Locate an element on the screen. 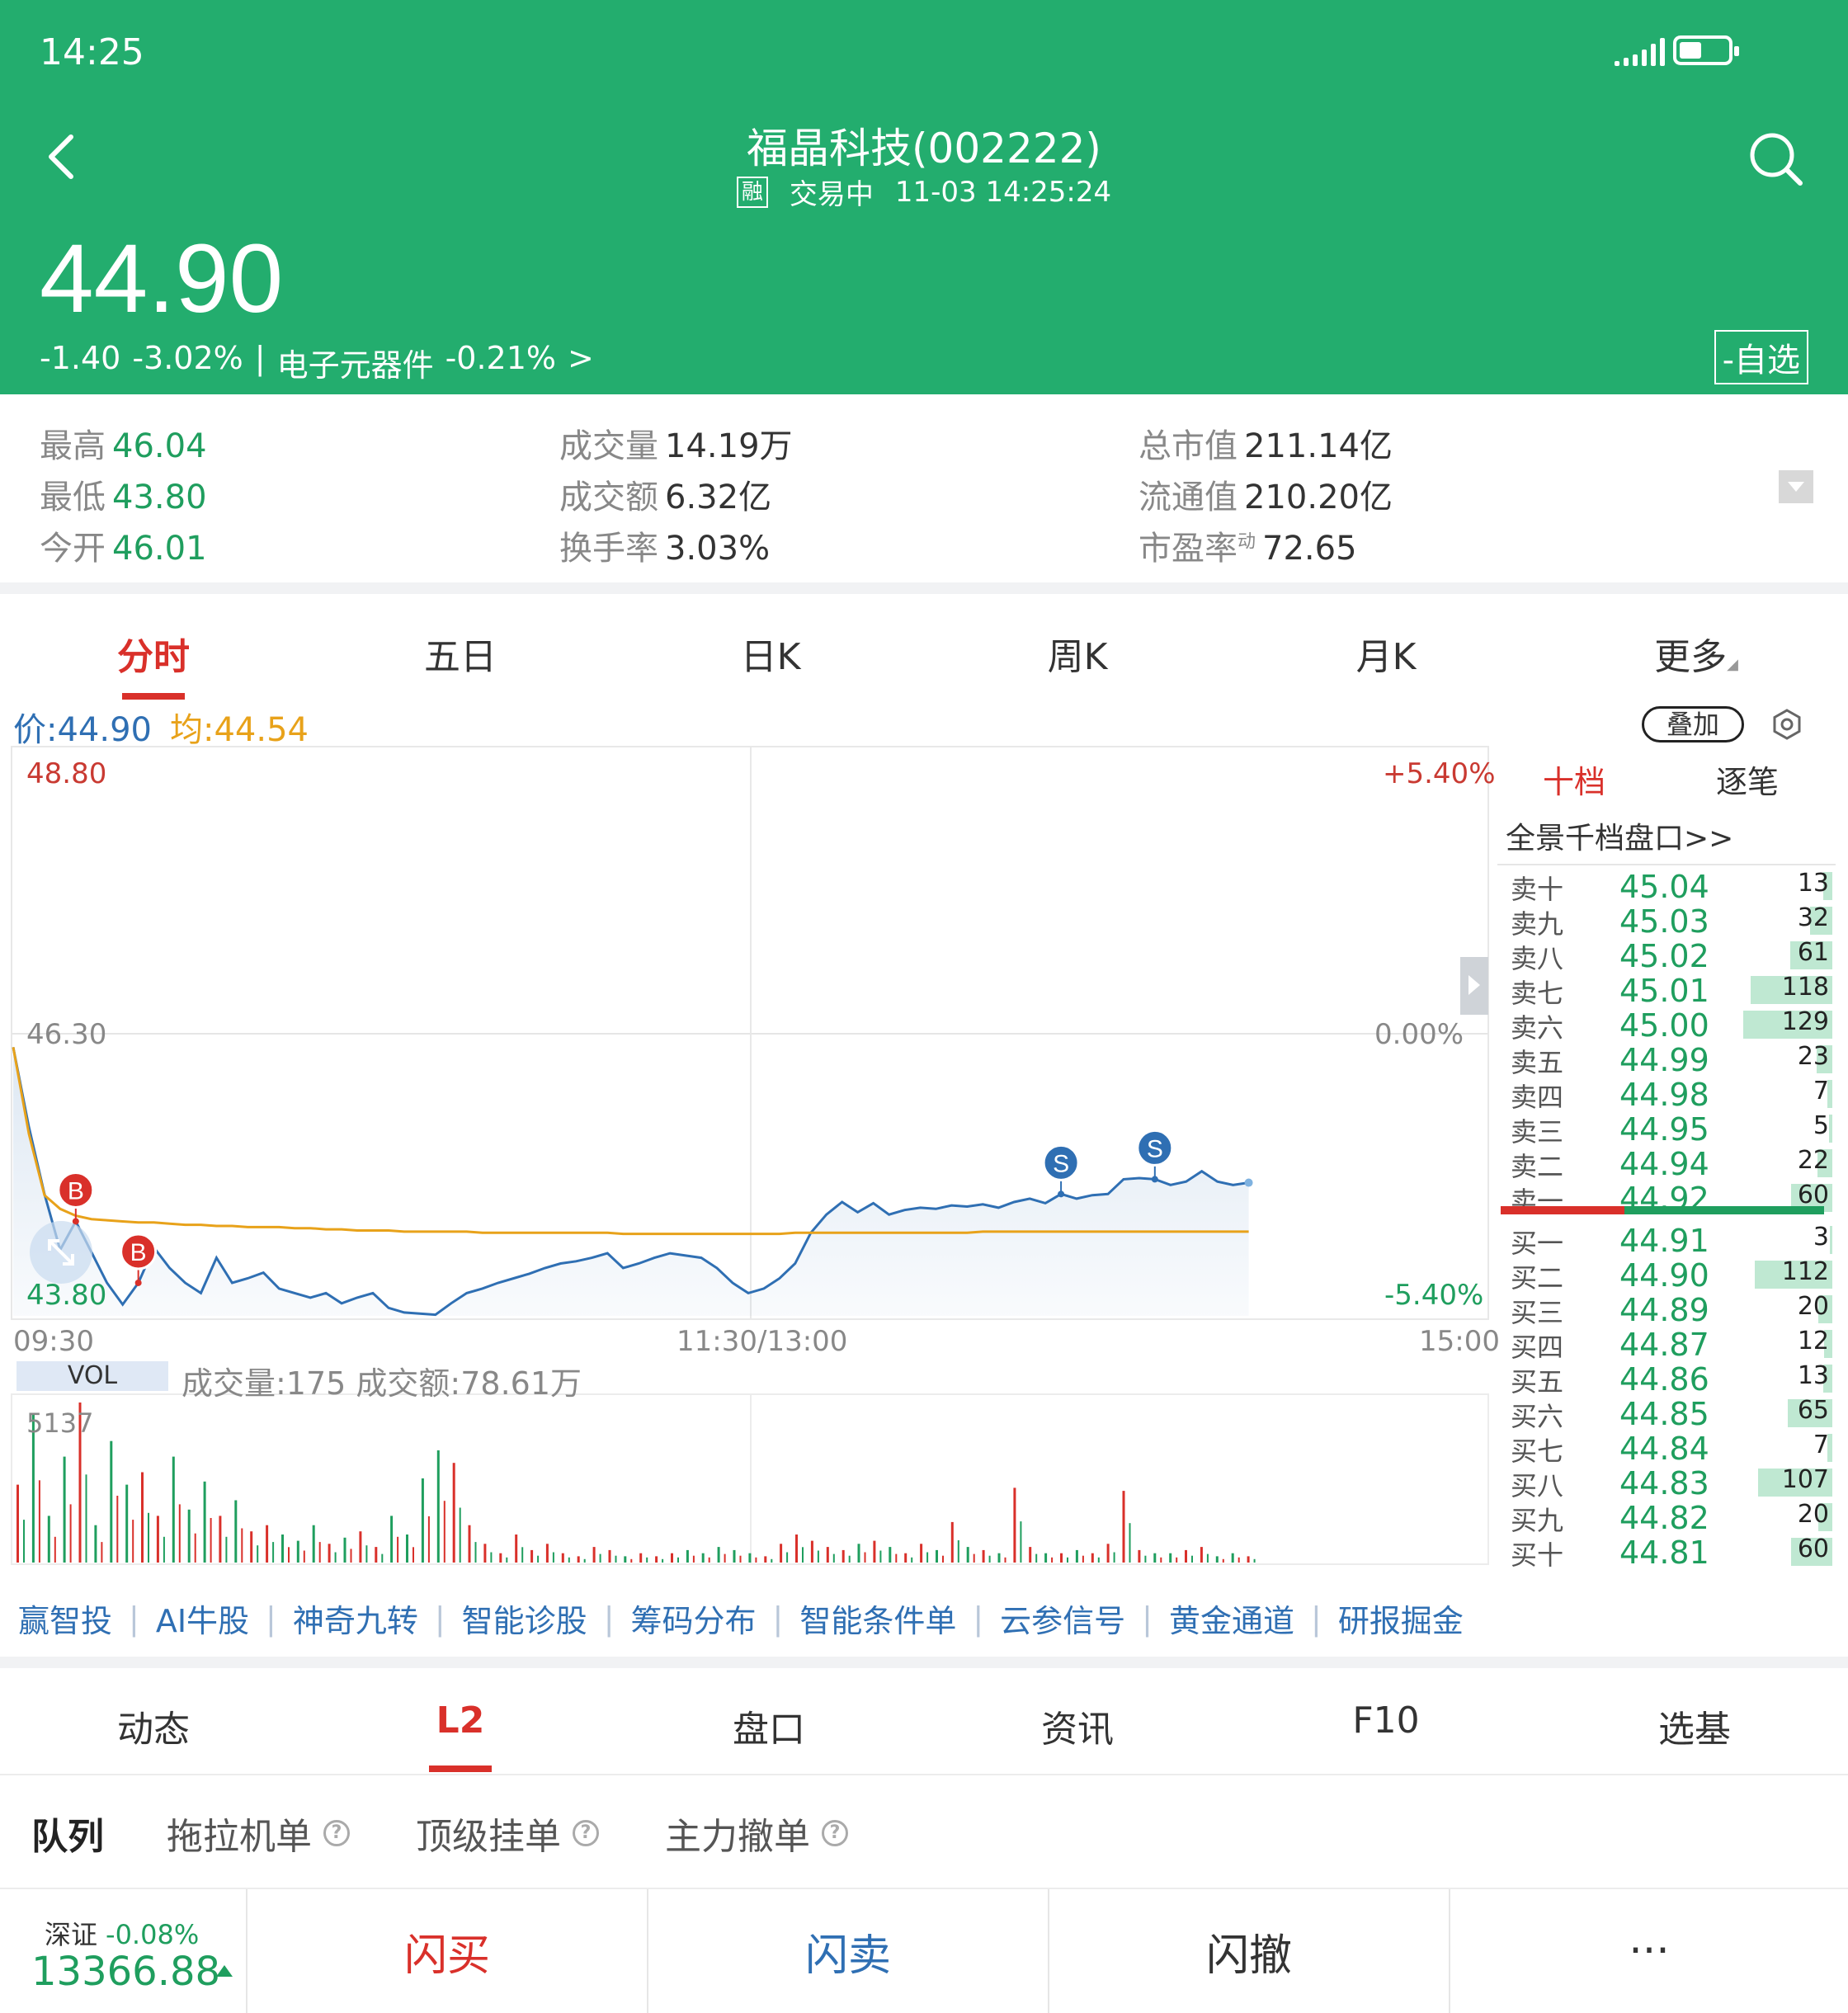 The height and width of the screenshot is (2013, 1848). feature-link: 智能条件单 is located at coordinates (877, 1618).